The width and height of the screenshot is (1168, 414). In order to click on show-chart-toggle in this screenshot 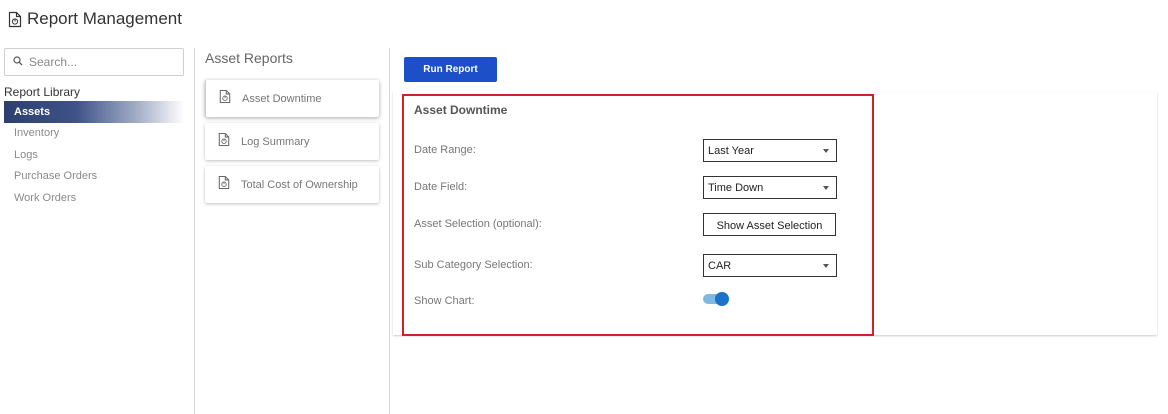, I will do `click(716, 299)`.